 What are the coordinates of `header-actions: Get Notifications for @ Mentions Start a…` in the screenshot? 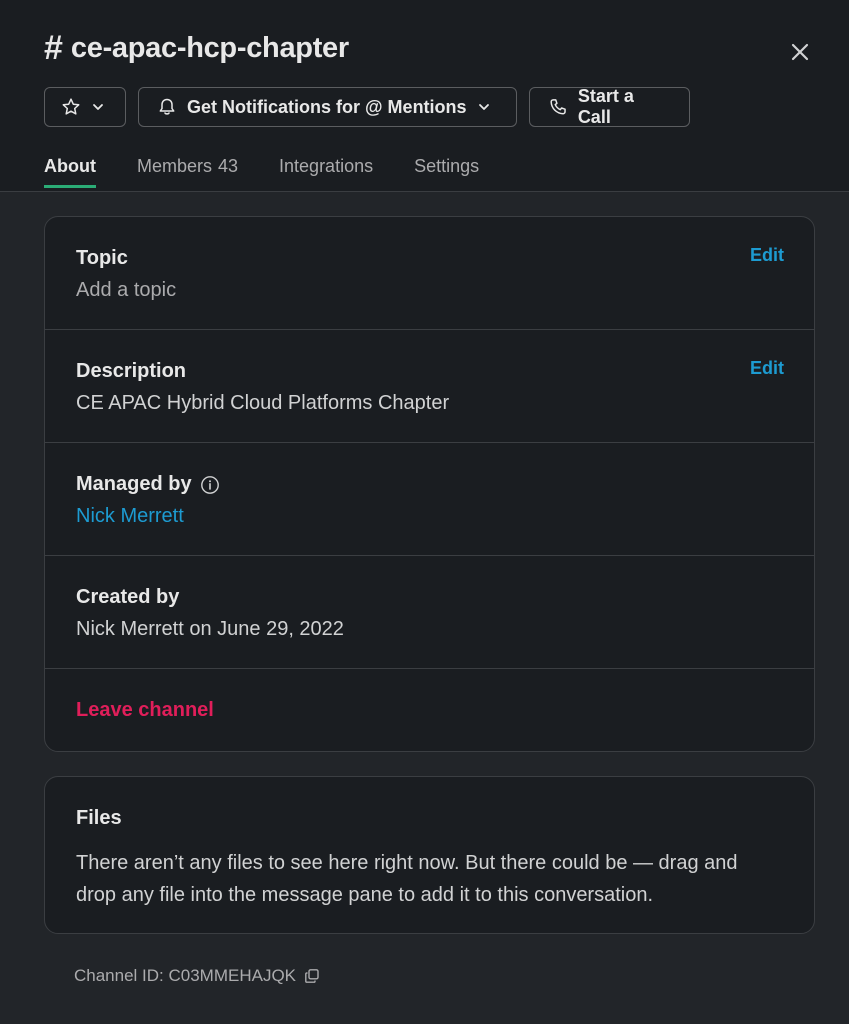 It's located at (367, 106).